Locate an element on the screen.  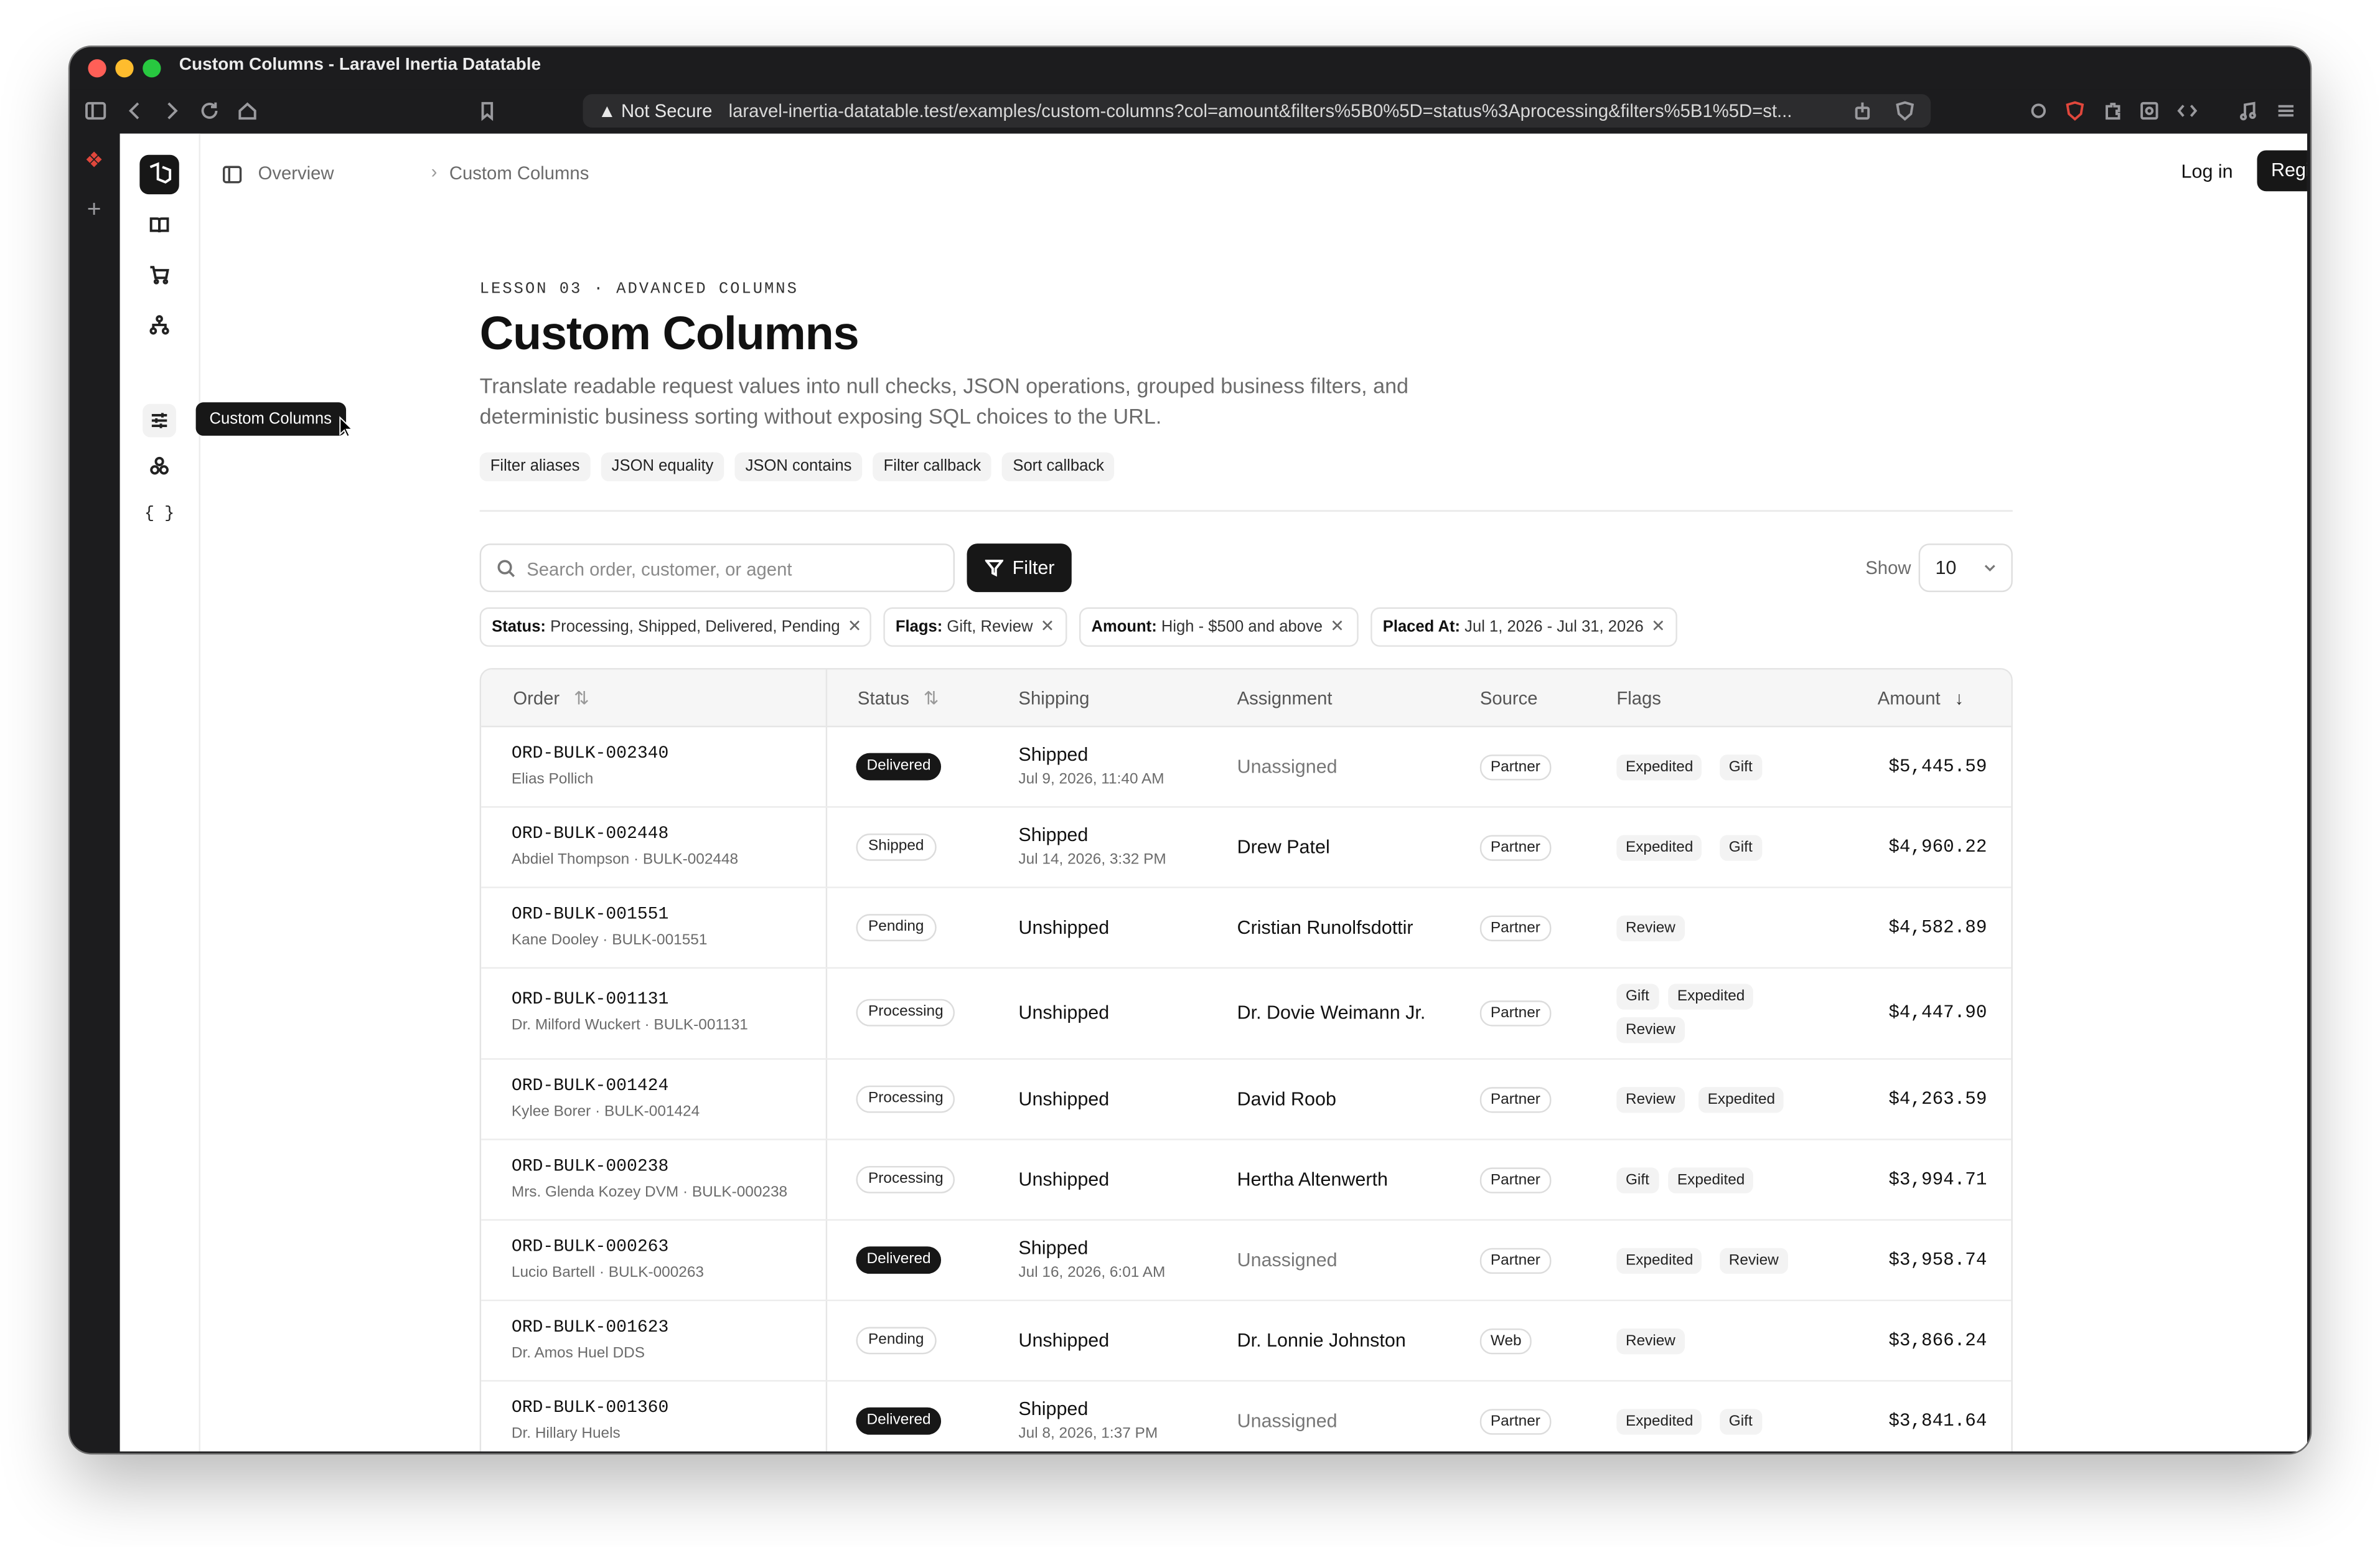
column-status: Status ⇅ is located at coordinates (899, 698).